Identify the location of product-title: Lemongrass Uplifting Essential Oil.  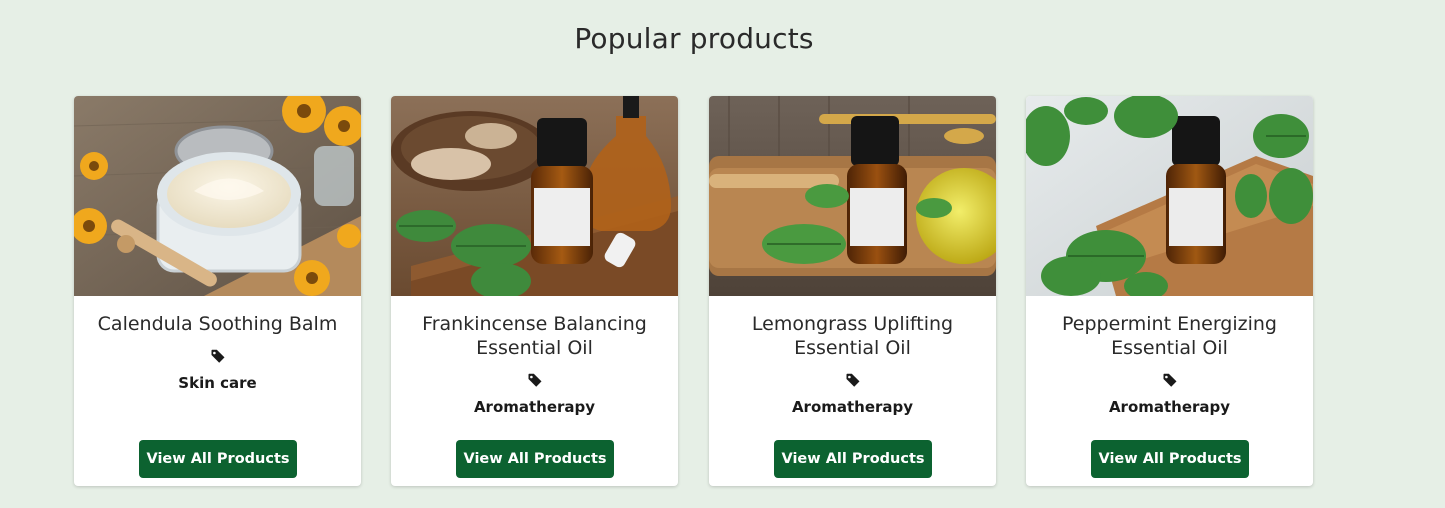
(852, 336).